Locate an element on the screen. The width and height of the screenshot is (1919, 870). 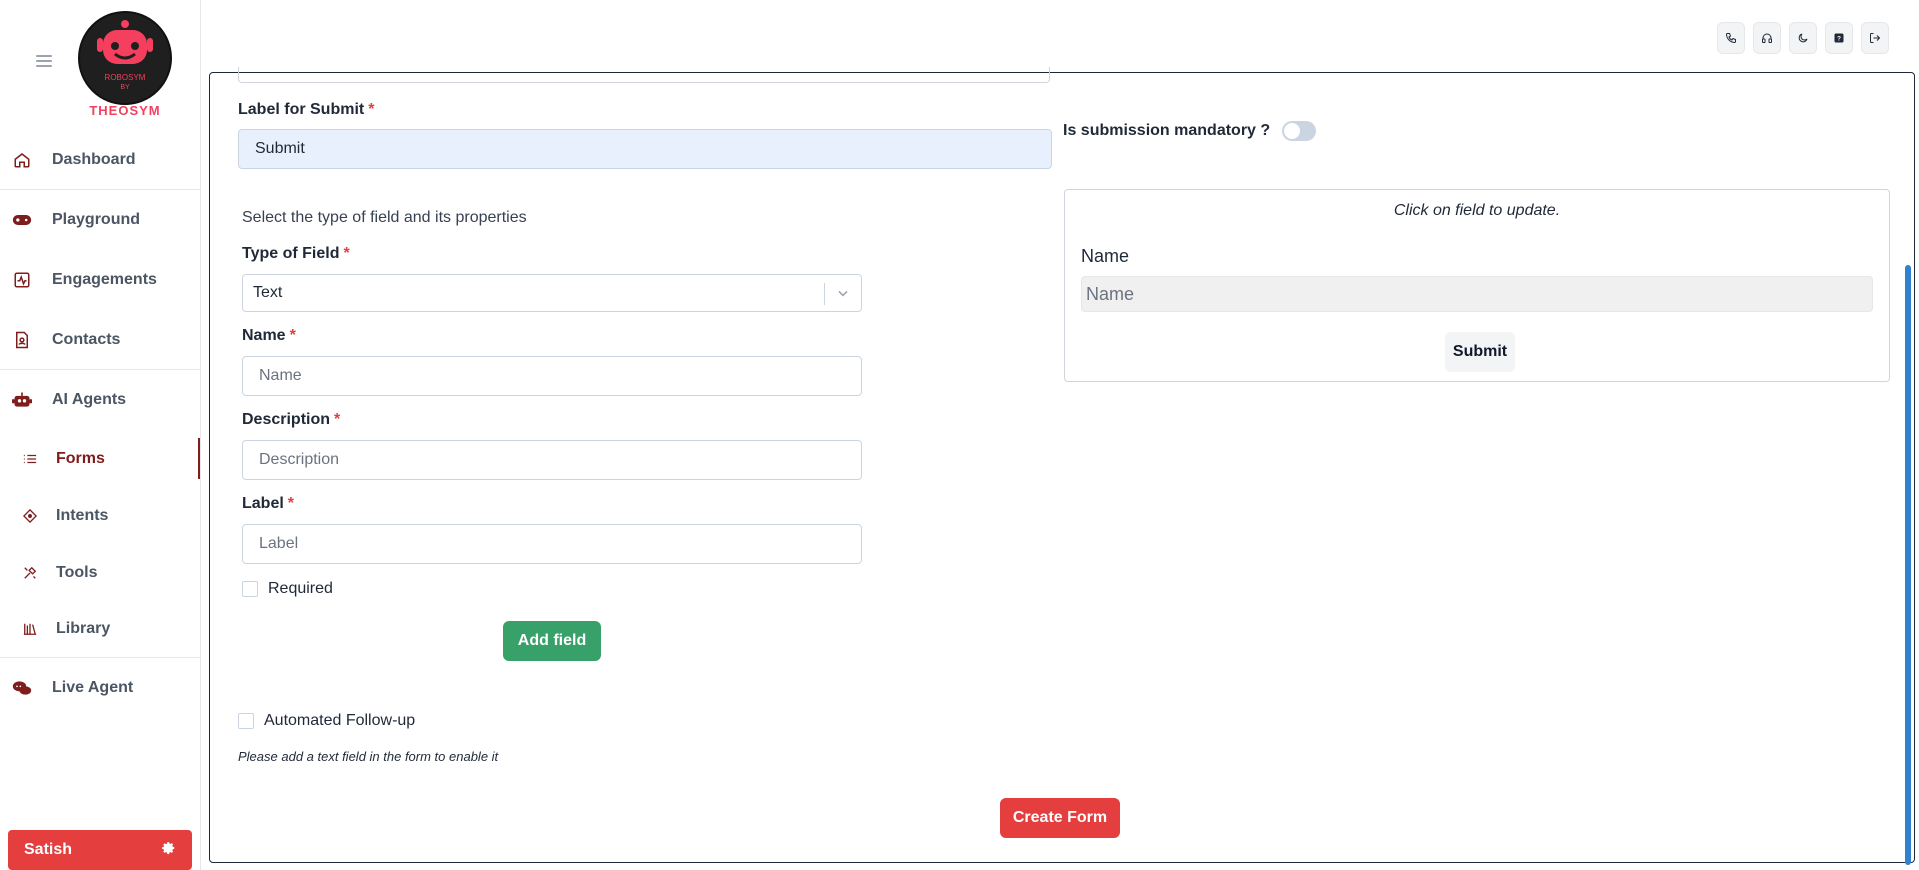
form-preview: Click on field to update. Name Submit is located at coordinates (1477, 285).